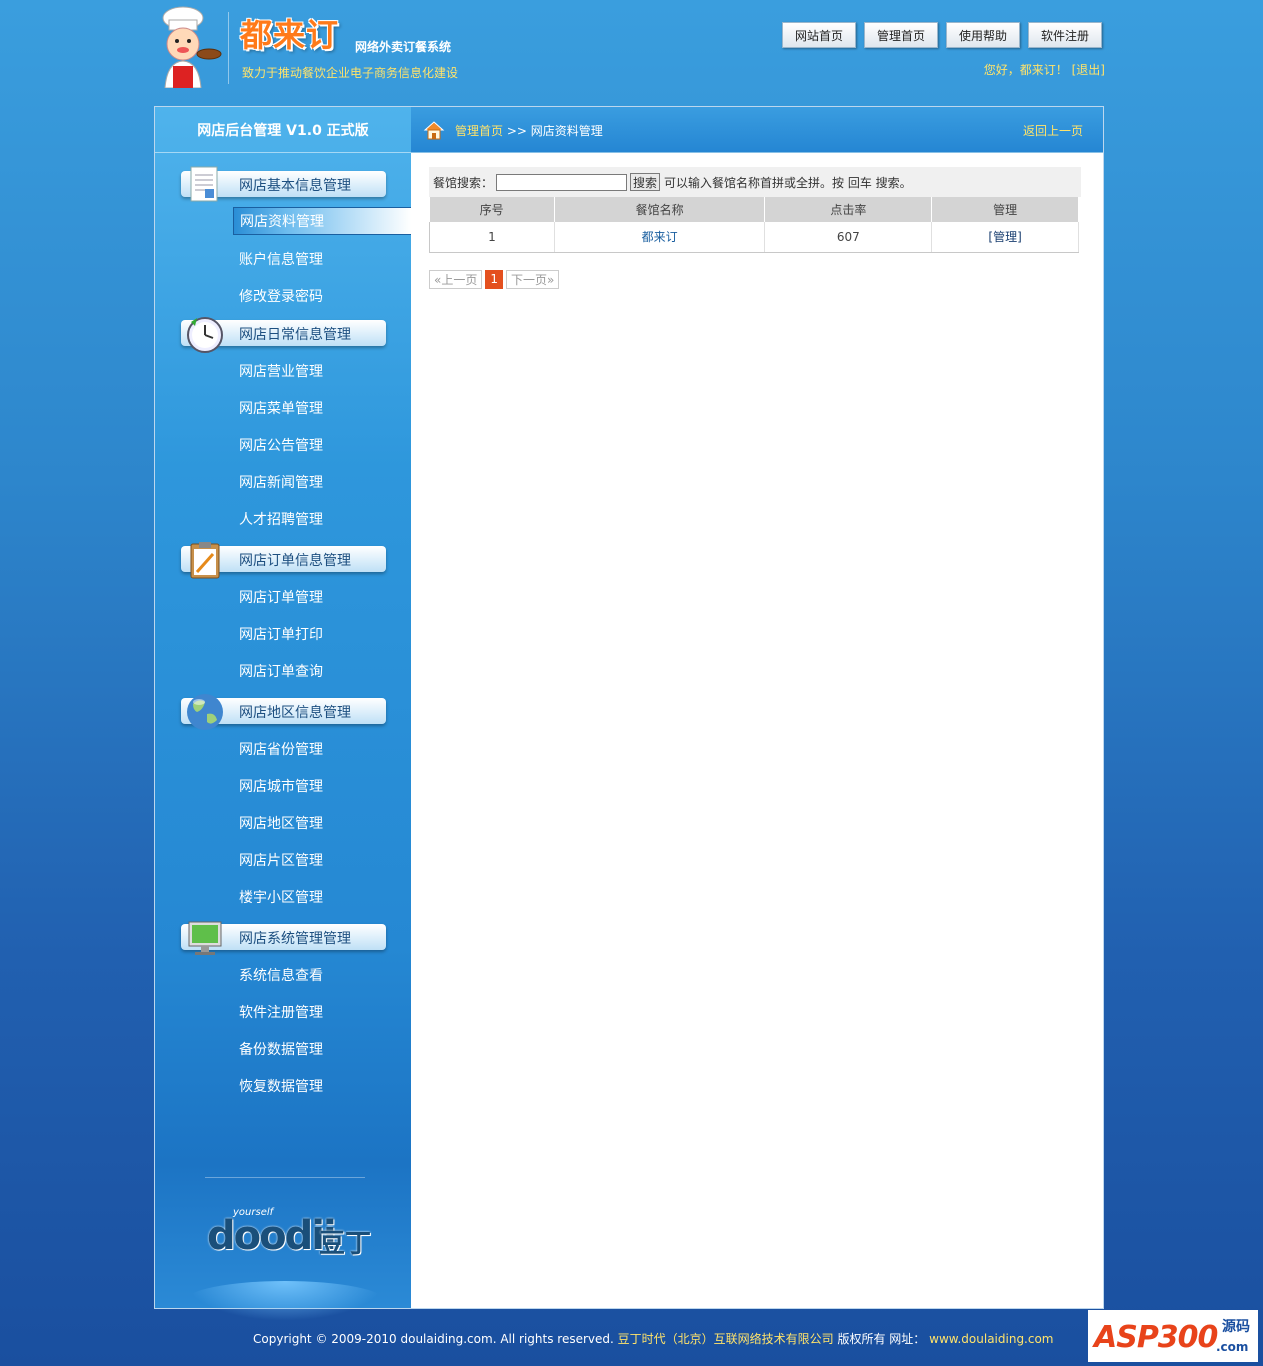 Image resolution: width=1263 pixels, height=1366 pixels. I want to click on search-row: 餐馆搜索： 搜索 可以输入餐馆名称首拼或全拼。按 回车 搜索。, so click(755, 182).